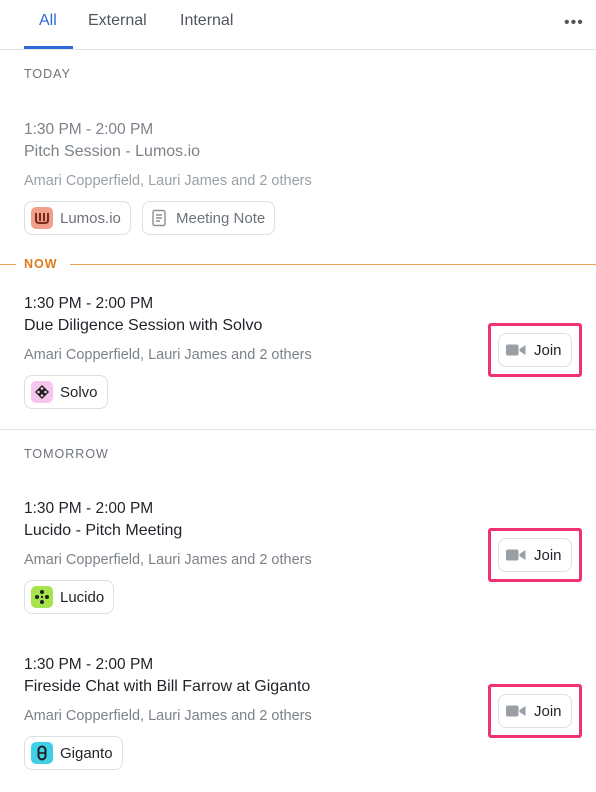 Image resolution: width=596 pixels, height=792 pixels. Describe the element at coordinates (143, 325) in the screenshot. I see `event-title: Due Diligence Session with Solvo` at that location.